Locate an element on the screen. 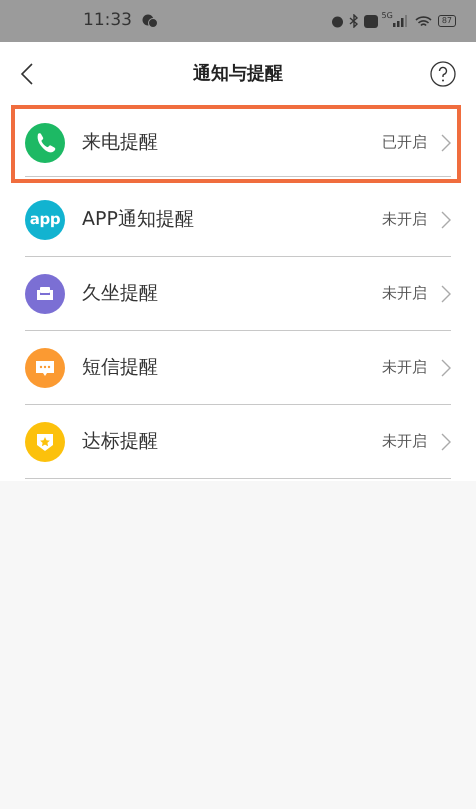 This screenshot has height=809, width=476. reminder-row: app APP通知提醒 未开启 is located at coordinates (238, 220).